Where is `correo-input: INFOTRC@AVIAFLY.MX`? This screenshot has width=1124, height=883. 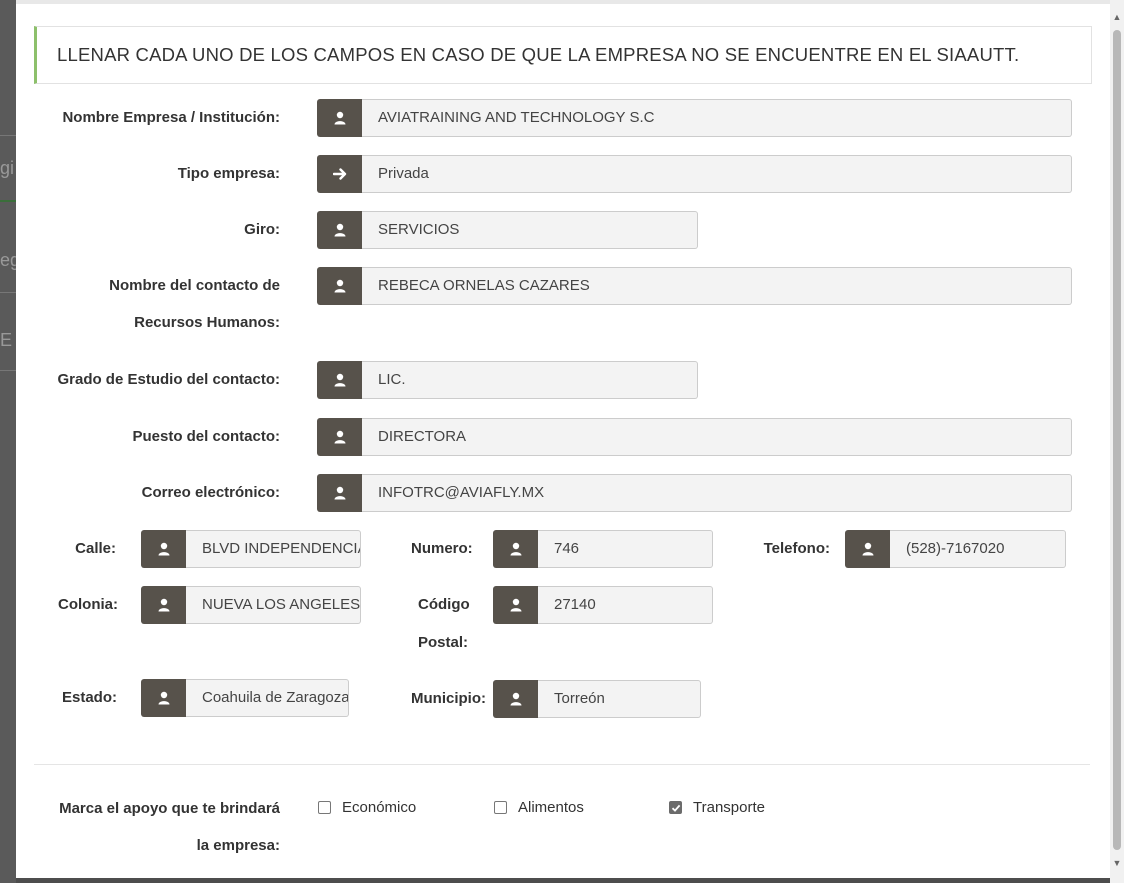 correo-input: INFOTRC@AVIAFLY.MX is located at coordinates (717, 493).